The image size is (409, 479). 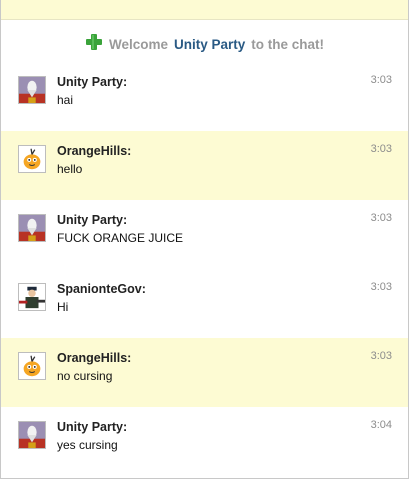 I want to click on message-text: no cursing, so click(x=85, y=376).